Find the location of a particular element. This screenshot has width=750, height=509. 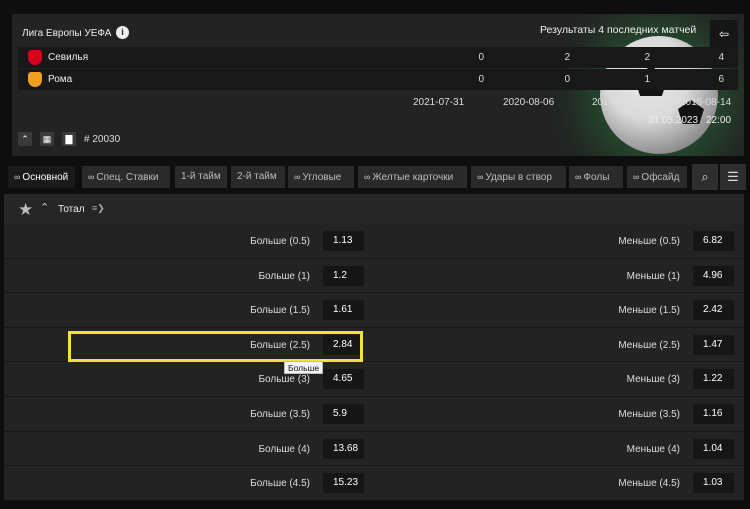

odds-row: Больше (3) 4.65 Меньше (3) 1.22 is located at coordinates (374, 379).